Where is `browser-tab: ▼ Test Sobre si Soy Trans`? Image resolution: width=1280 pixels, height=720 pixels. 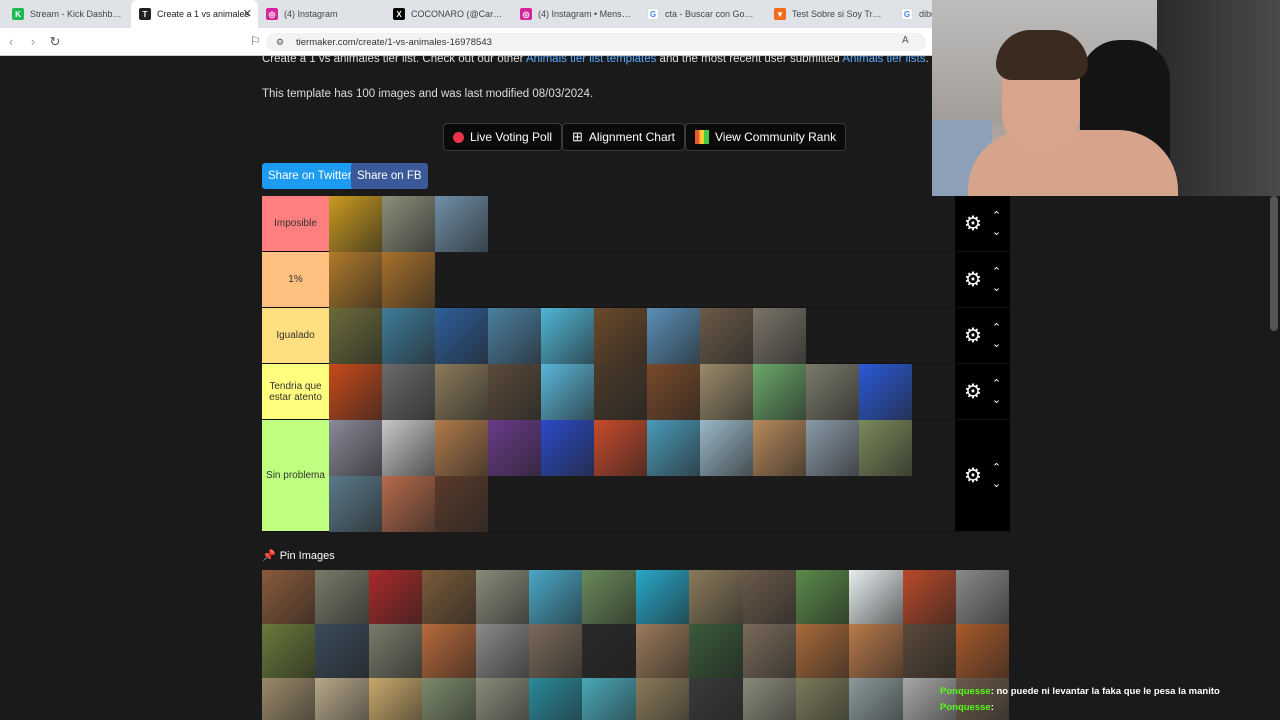
browser-tab: ▼ Test Sobre si Soy Trans is located at coordinates (829, 14).